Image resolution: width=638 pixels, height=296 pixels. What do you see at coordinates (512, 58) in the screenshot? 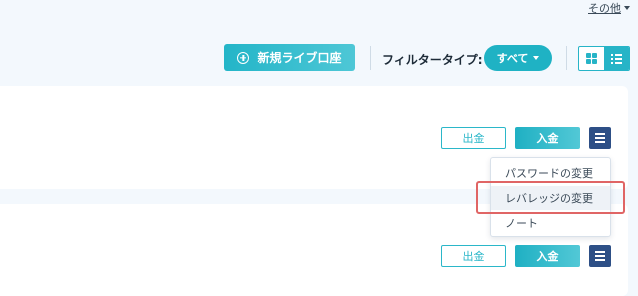
I see `filter-type-value: すべて` at bounding box center [512, 58].